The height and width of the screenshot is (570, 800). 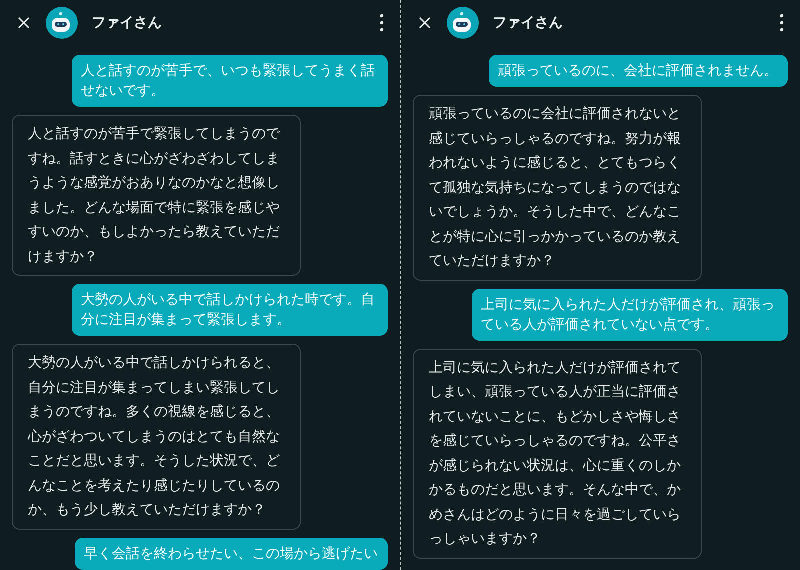 I want to click on user-message: 人と話すのが苦手で、いつも緊張してうまく話せないです。, so click(x=230, y=81).